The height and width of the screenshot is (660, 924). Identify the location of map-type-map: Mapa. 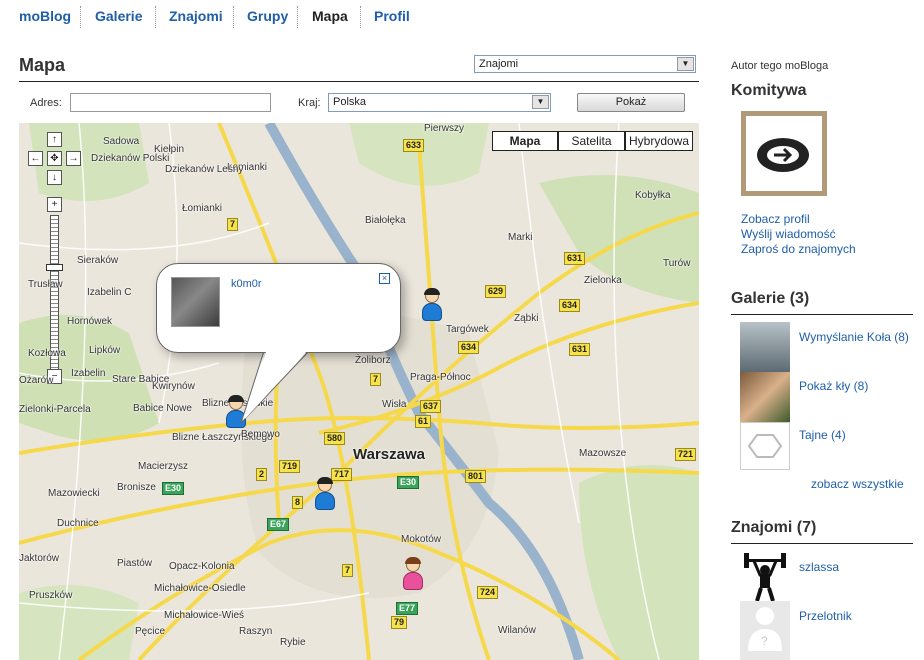
(525, 141).